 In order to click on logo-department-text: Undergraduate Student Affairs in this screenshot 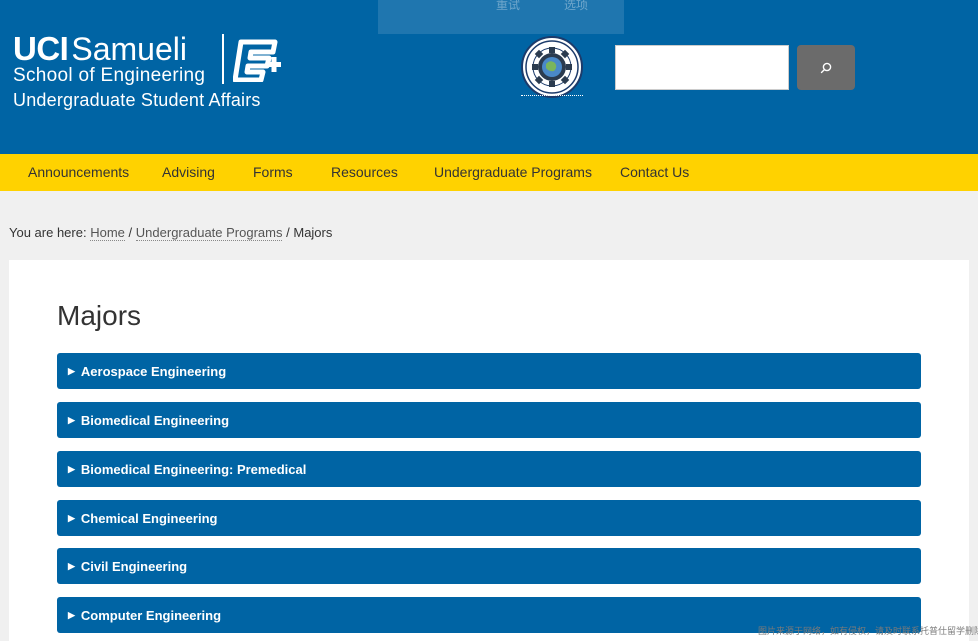, I will do `click(137, 100)`.